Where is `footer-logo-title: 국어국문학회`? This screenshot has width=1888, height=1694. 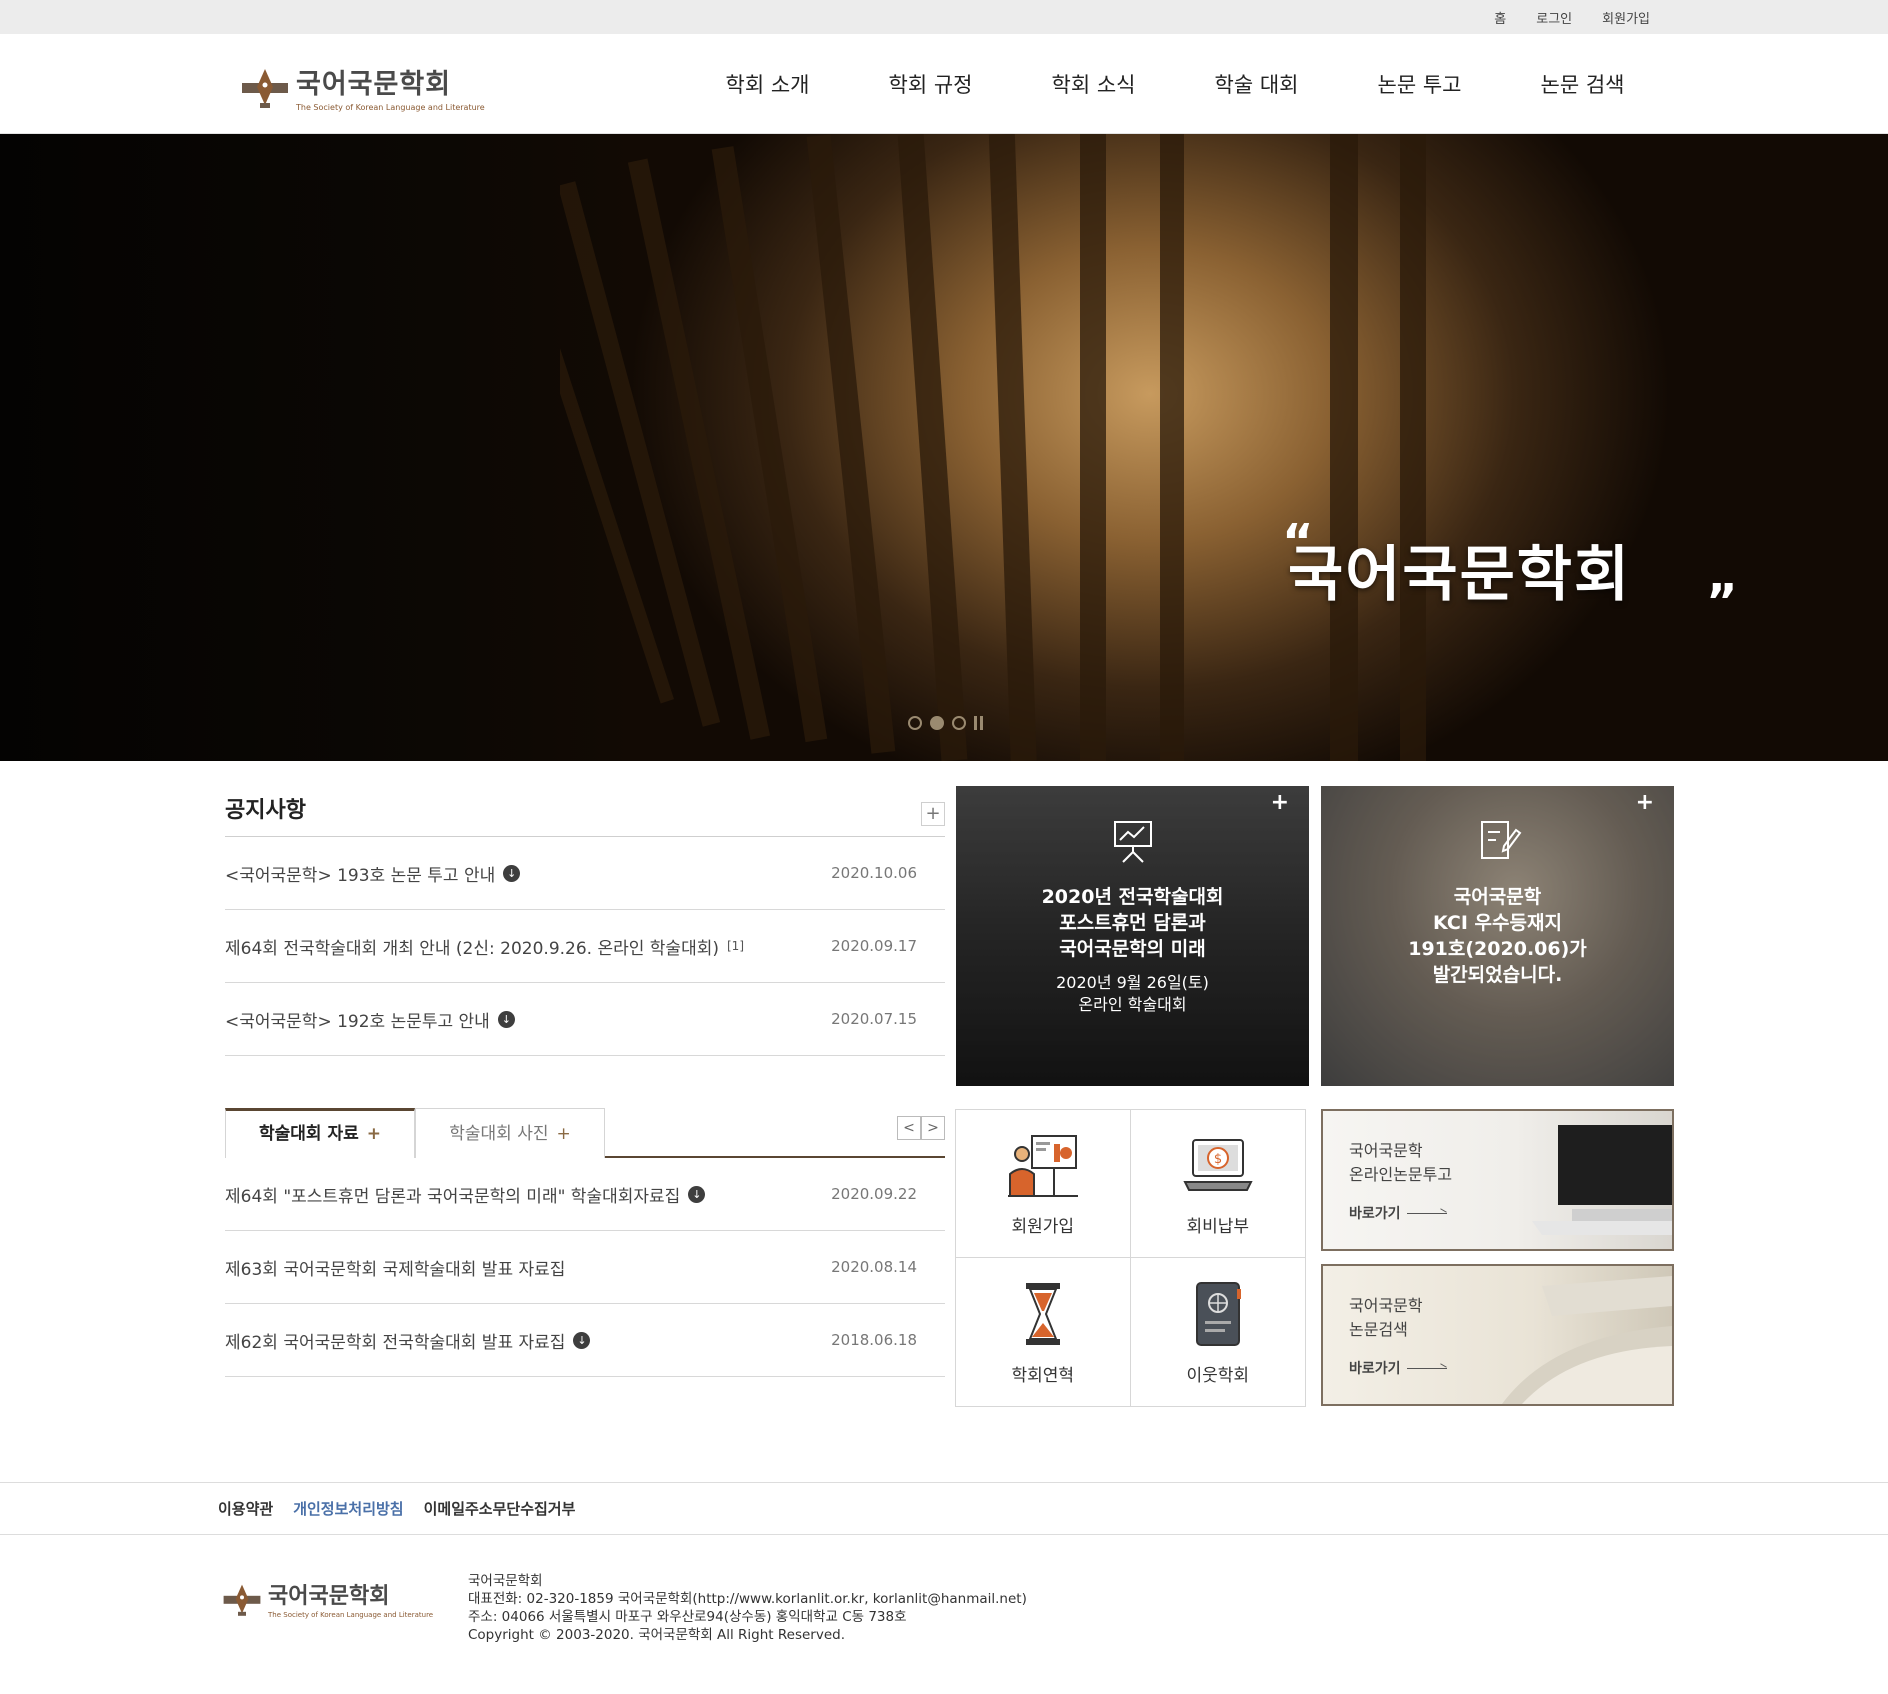 footer-logo-title: 국어국문학회 is located at coordinates (329, 1596).